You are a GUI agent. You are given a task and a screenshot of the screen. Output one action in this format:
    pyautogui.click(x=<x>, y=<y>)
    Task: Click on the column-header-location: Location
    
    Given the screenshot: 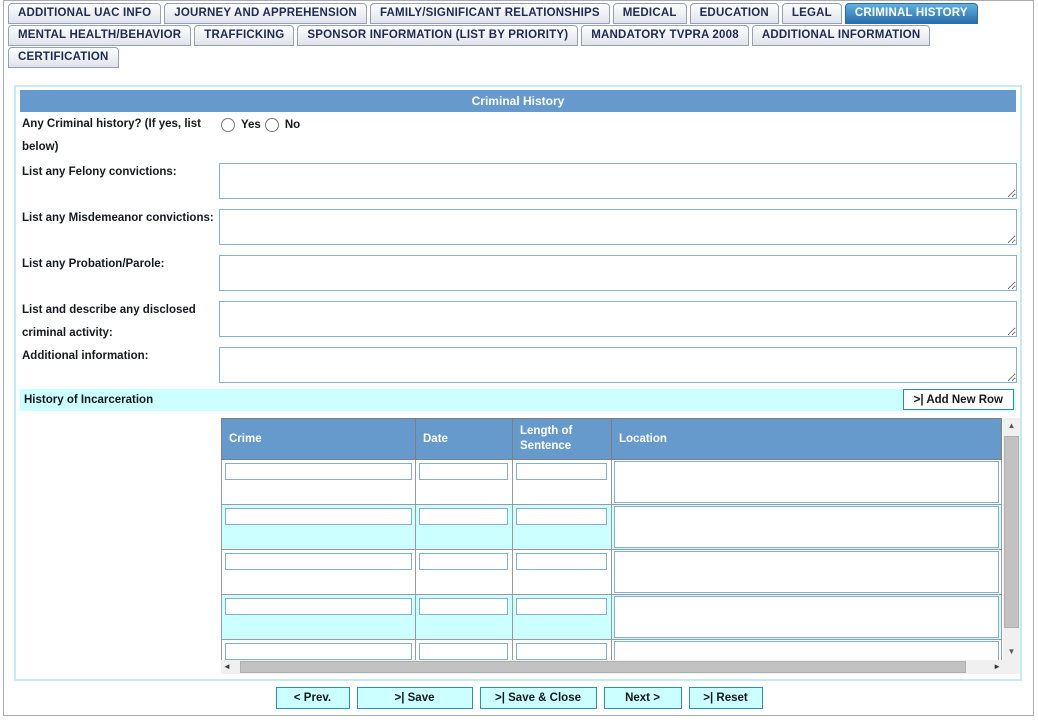 What is the action you would take?
    pyautogui.click(x=807, y=439)
    